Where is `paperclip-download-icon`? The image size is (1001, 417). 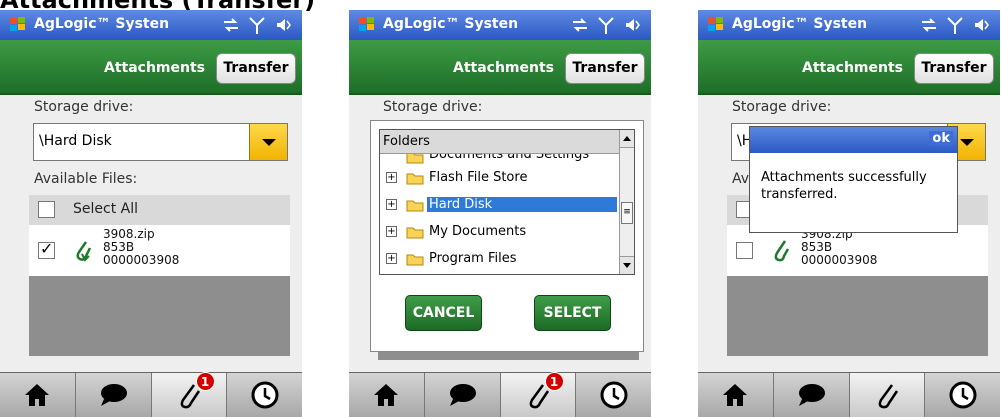 paperclip-download-icon is located at coordinates (83, 251).